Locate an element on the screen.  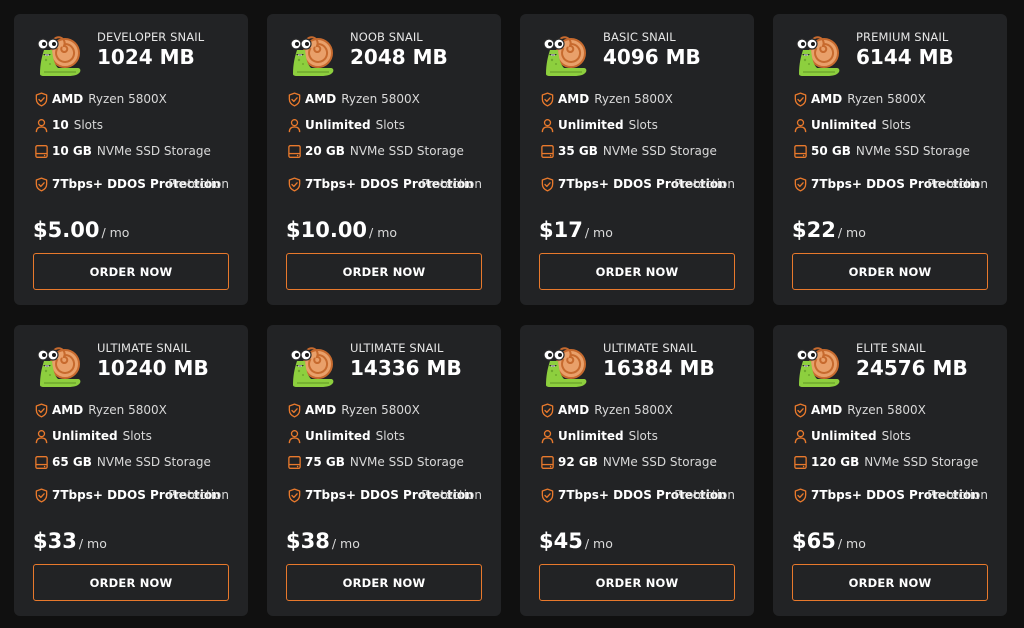
plan-price: $17 is located at coordinates (561, 230).